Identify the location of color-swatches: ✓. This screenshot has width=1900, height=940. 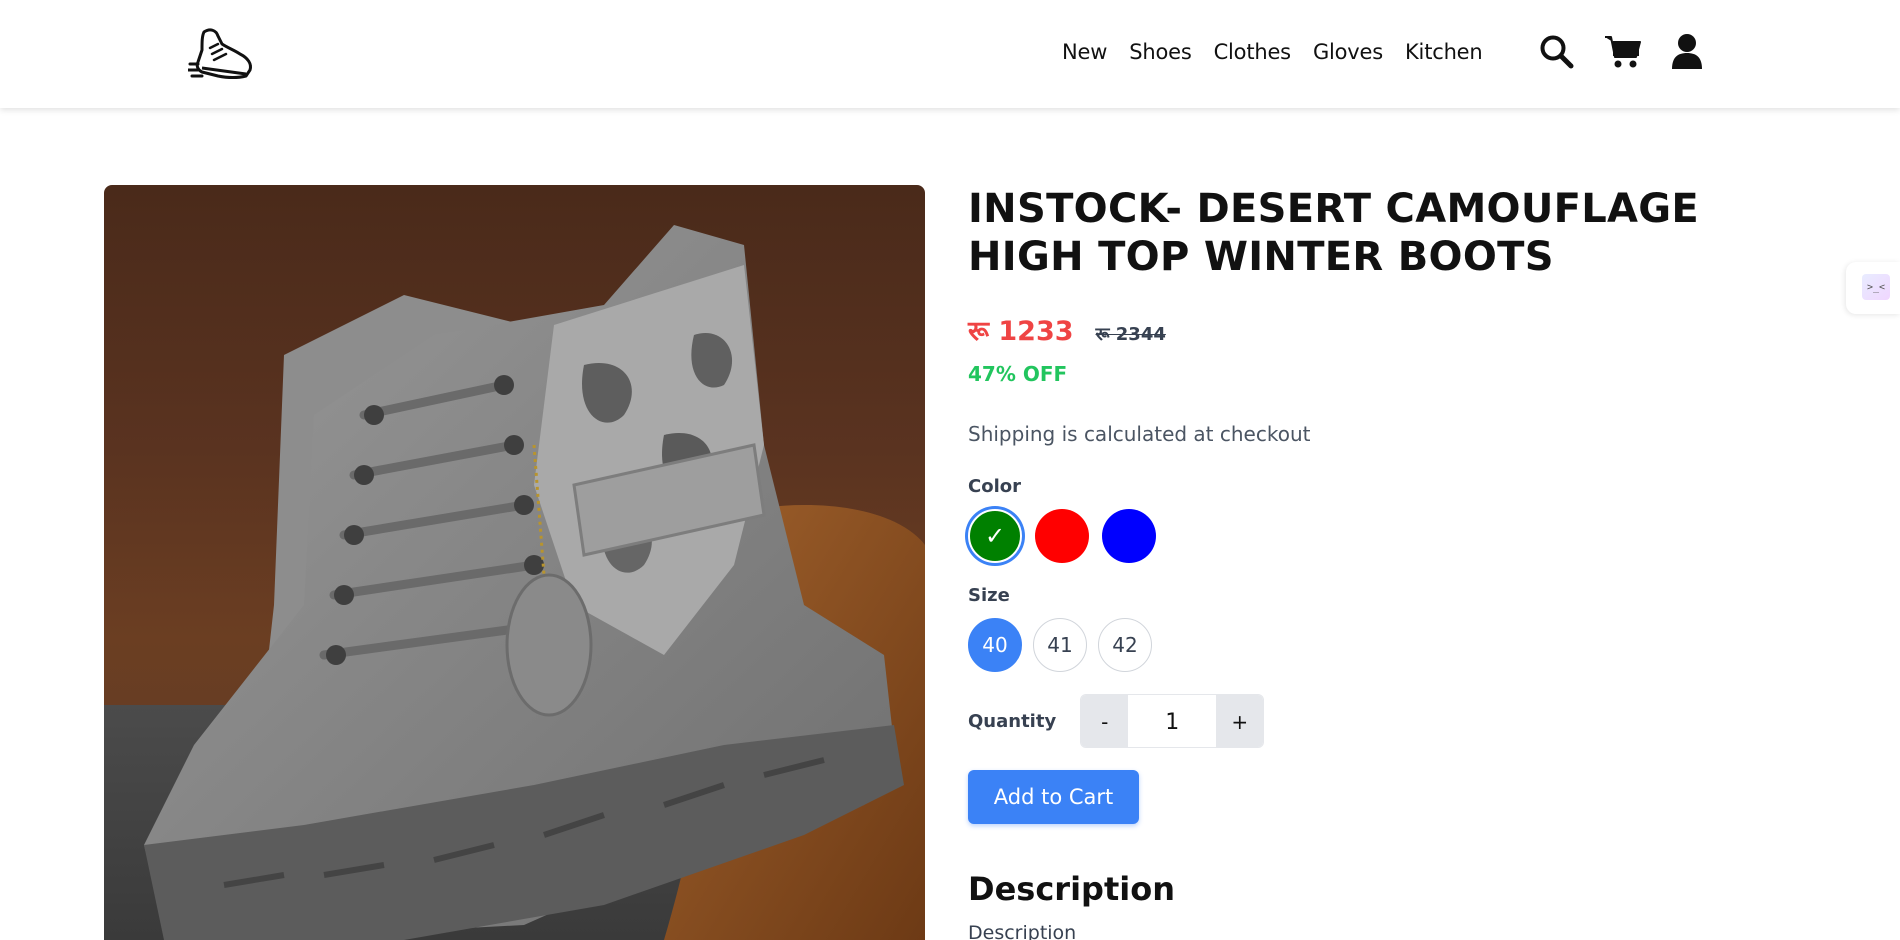
(1368, 536).